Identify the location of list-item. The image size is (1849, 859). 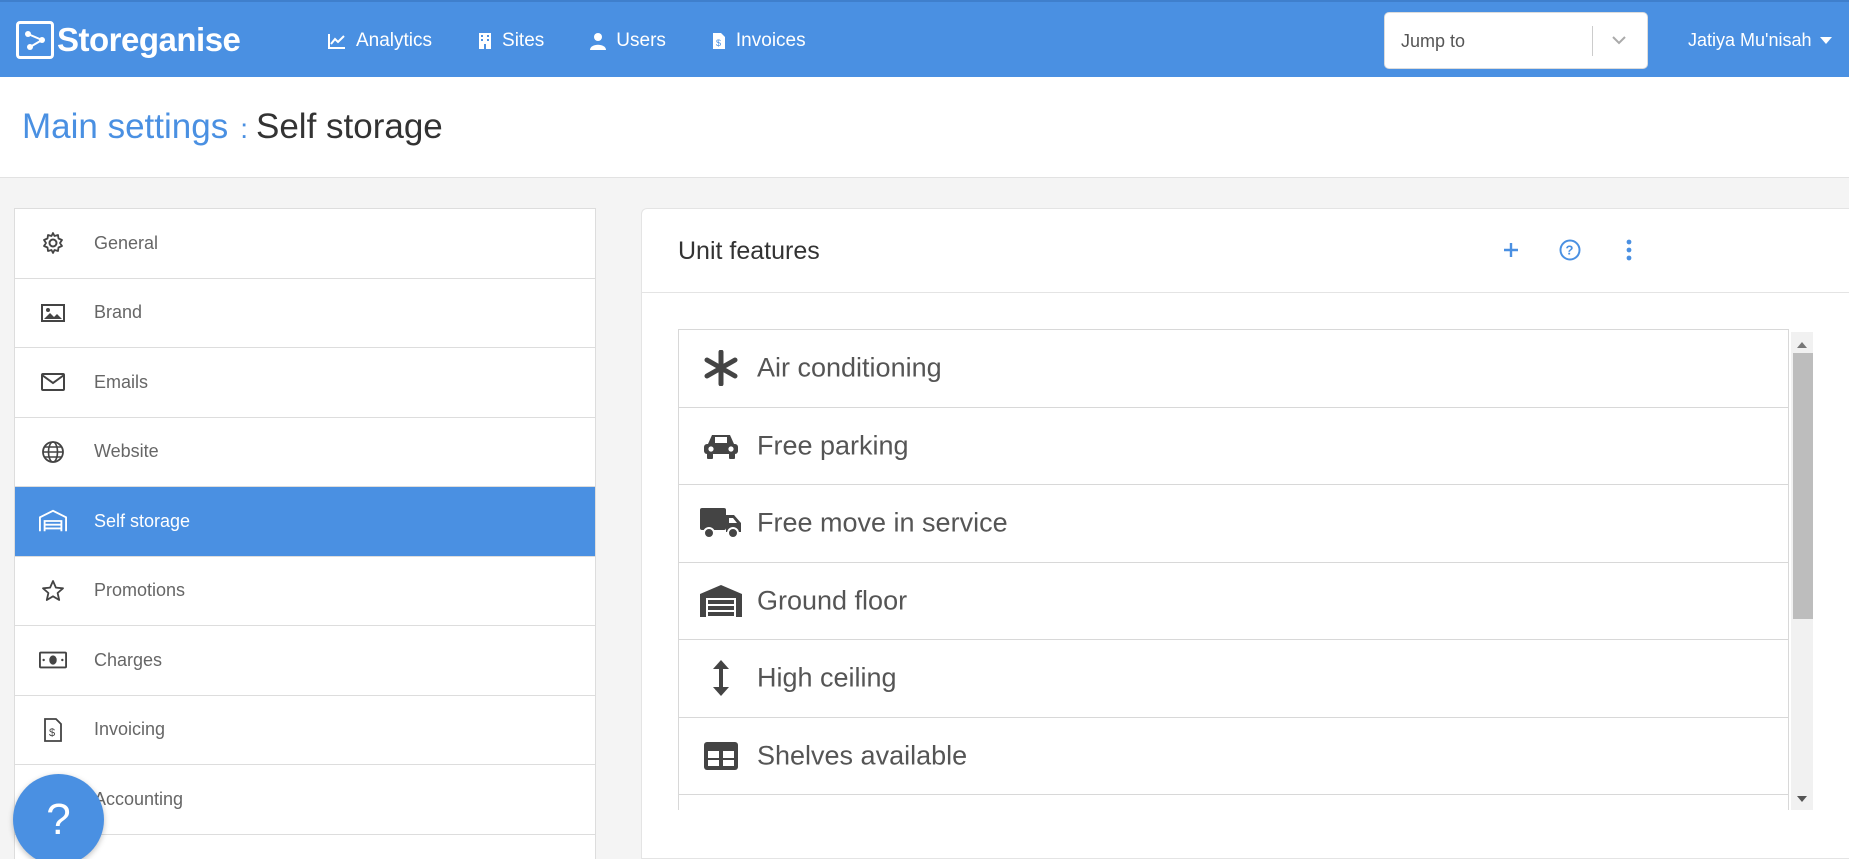
(1233, 802).